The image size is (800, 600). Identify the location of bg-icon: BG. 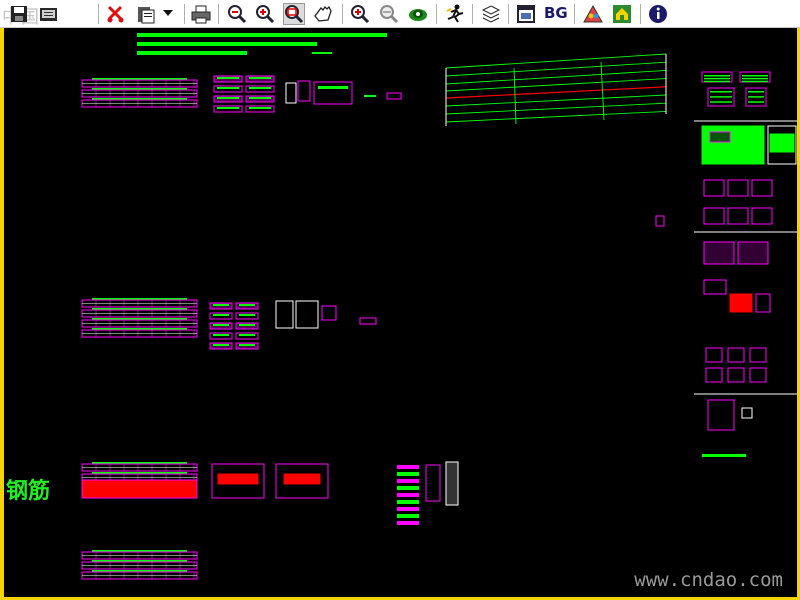
(556, 14).